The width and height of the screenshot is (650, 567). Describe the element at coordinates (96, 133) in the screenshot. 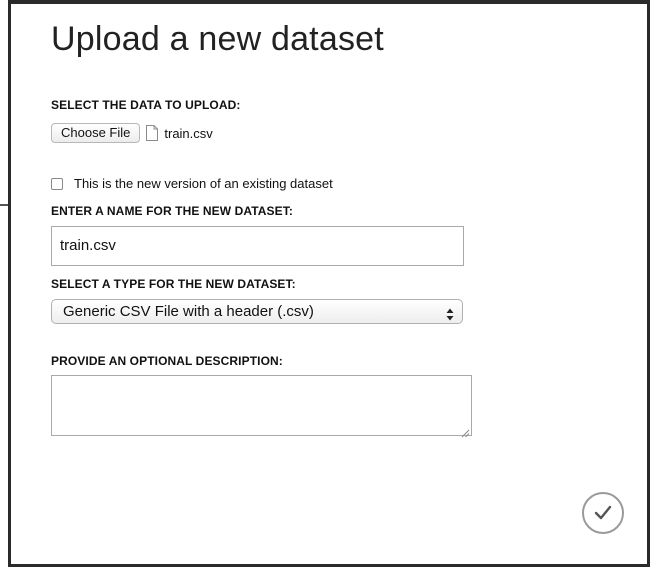

I see `choose-file-button: Choose File` at that location.